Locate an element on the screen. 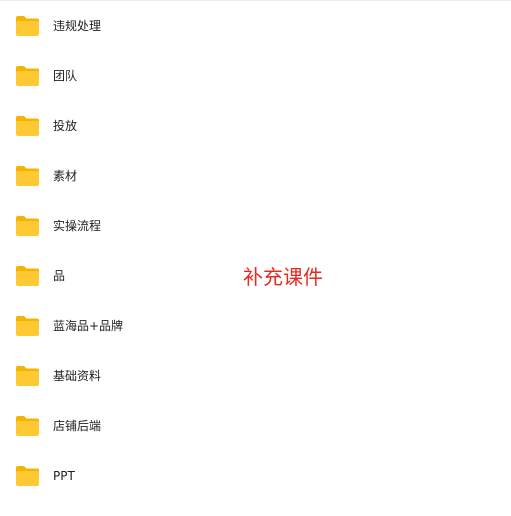 The height and width of the screenshot is (516, 511). folder-label: 品 is located at coordinates (59, 276).